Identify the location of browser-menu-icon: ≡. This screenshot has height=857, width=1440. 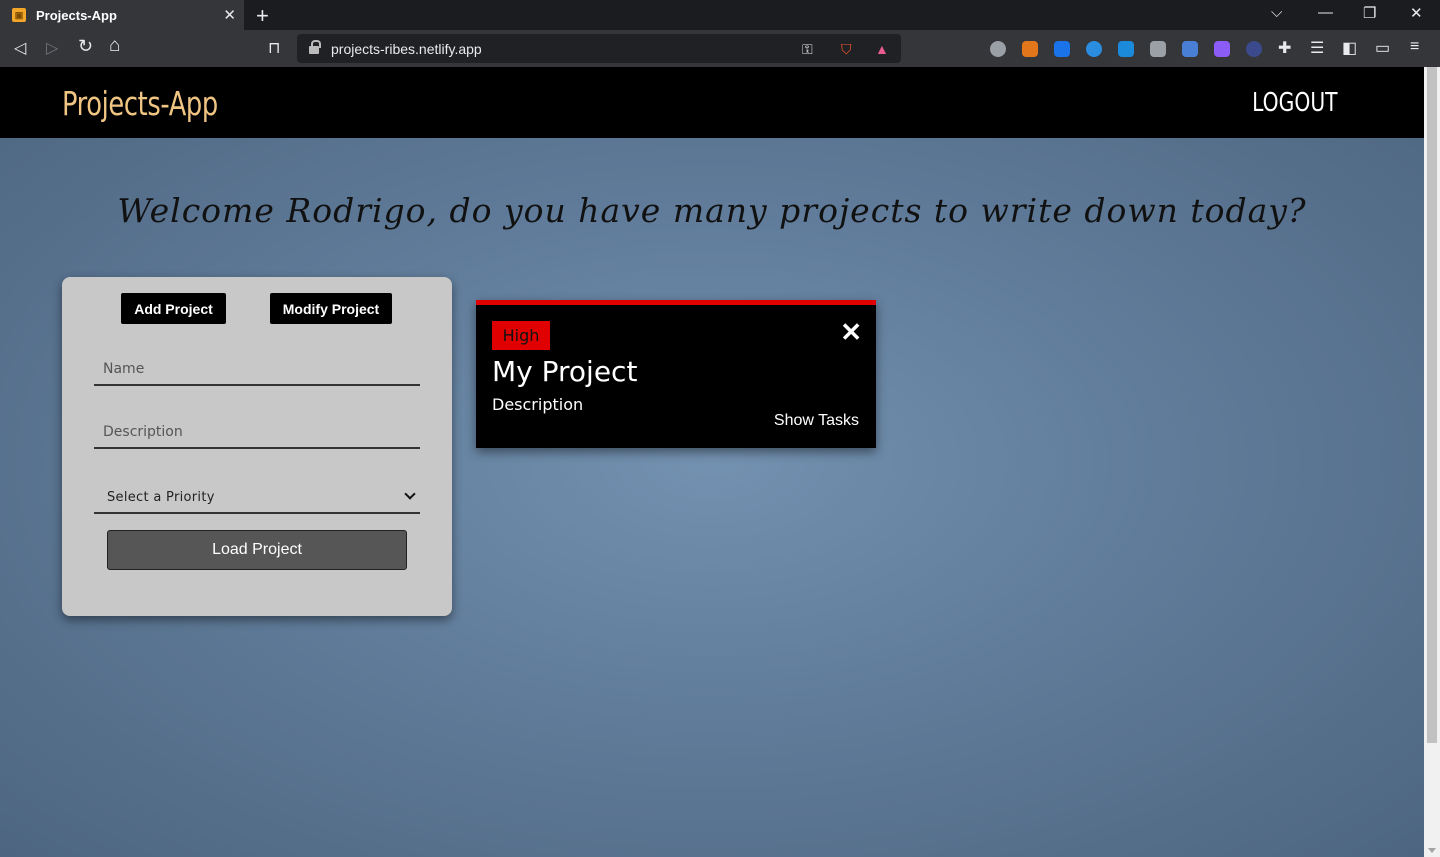
(1414, 47).